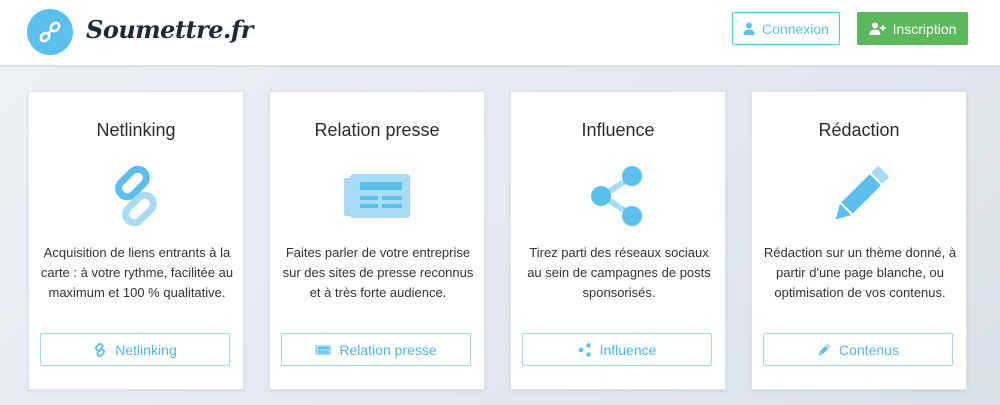 Image resolution: width=1000 pixels, height=405 pixels. Describe the element at coordinates (628, 349) in the screenshot. I see `button-label: Influence` at that location.